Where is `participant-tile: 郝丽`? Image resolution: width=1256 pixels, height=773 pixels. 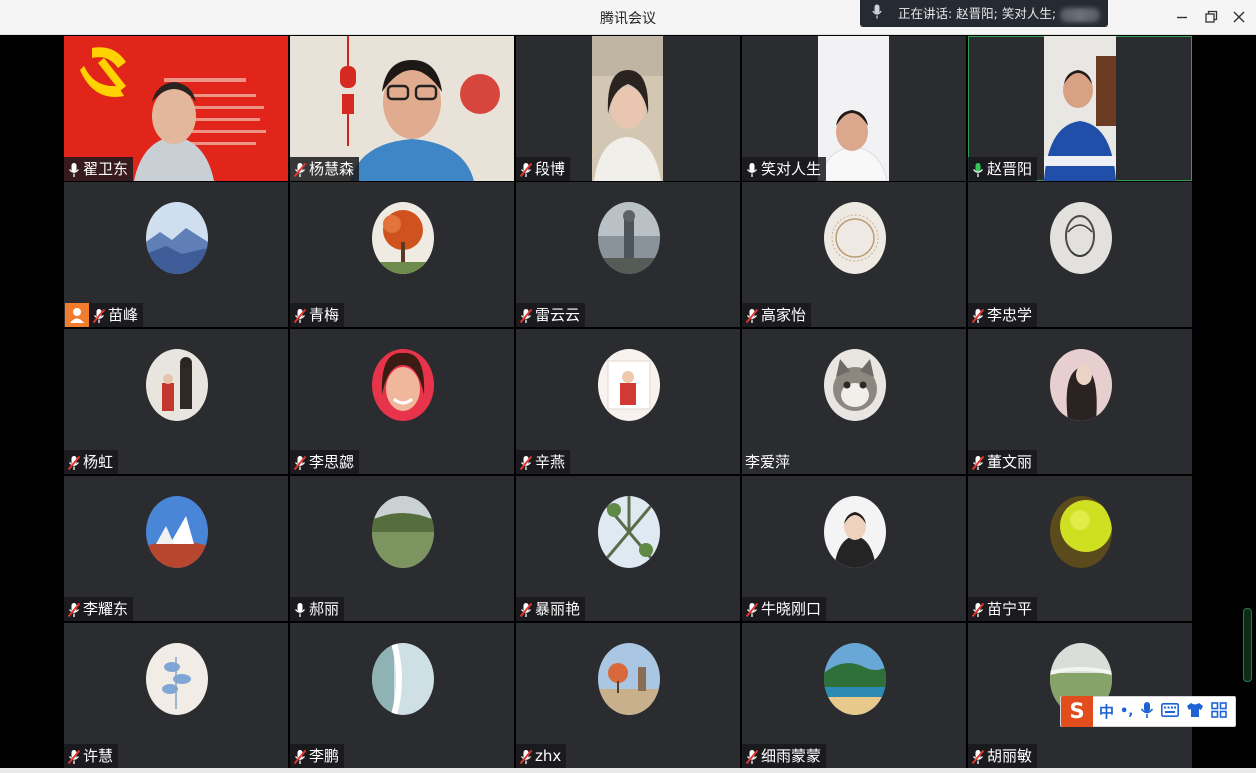
participant-tile: 郝丽 is located at coordinates (402, 548).